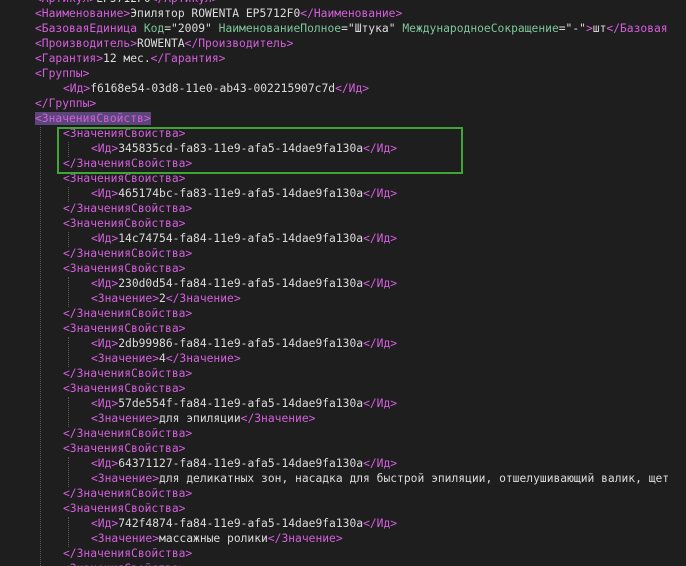 This screenshot has height=566, width=686. I want to click on code-line-content: <ЗначенияСвойств>, so click(93, 118).